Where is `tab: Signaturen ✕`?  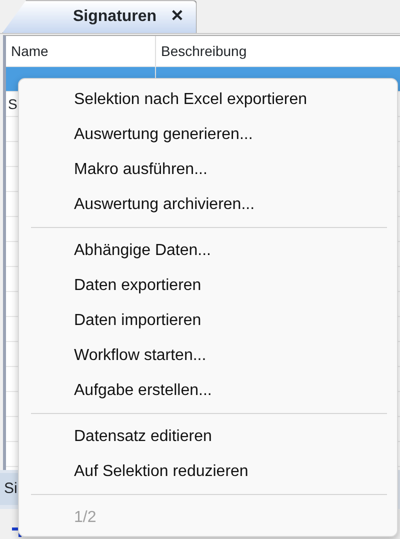
tab: Signaturen ✕ is located at coordinates (99, 17).